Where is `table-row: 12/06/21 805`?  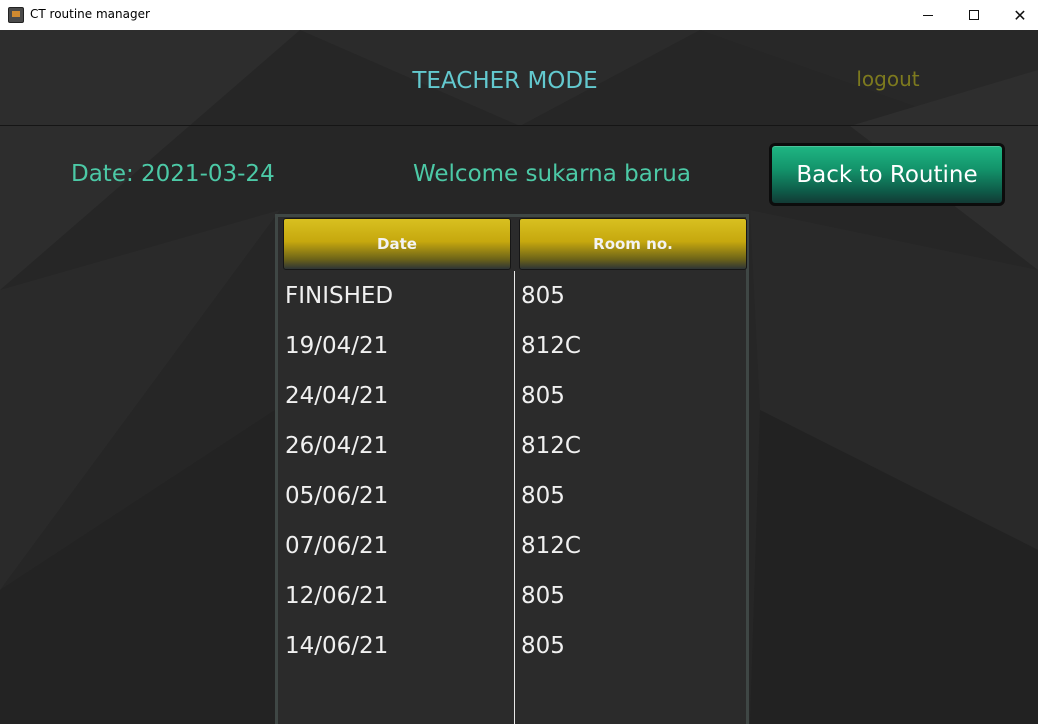 table-row: 12/06/21 805 is located at coordinates (512, 596).